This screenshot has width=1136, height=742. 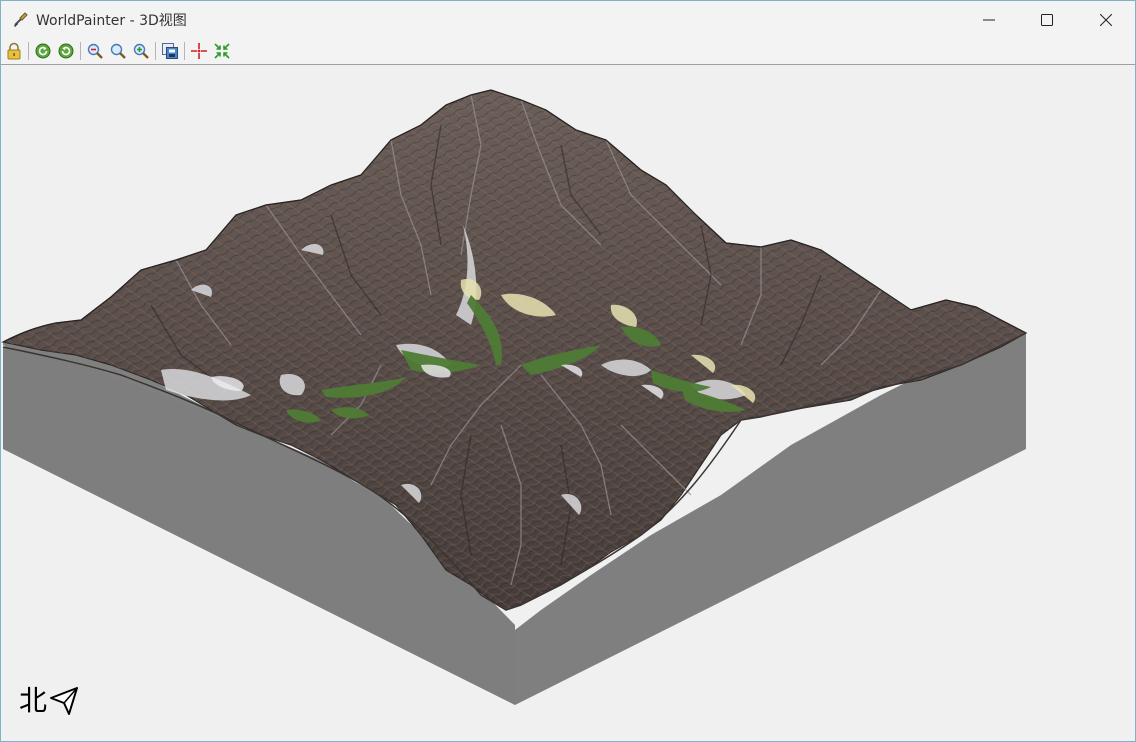 I want to click on toolbar, so click(x=568, y=51).